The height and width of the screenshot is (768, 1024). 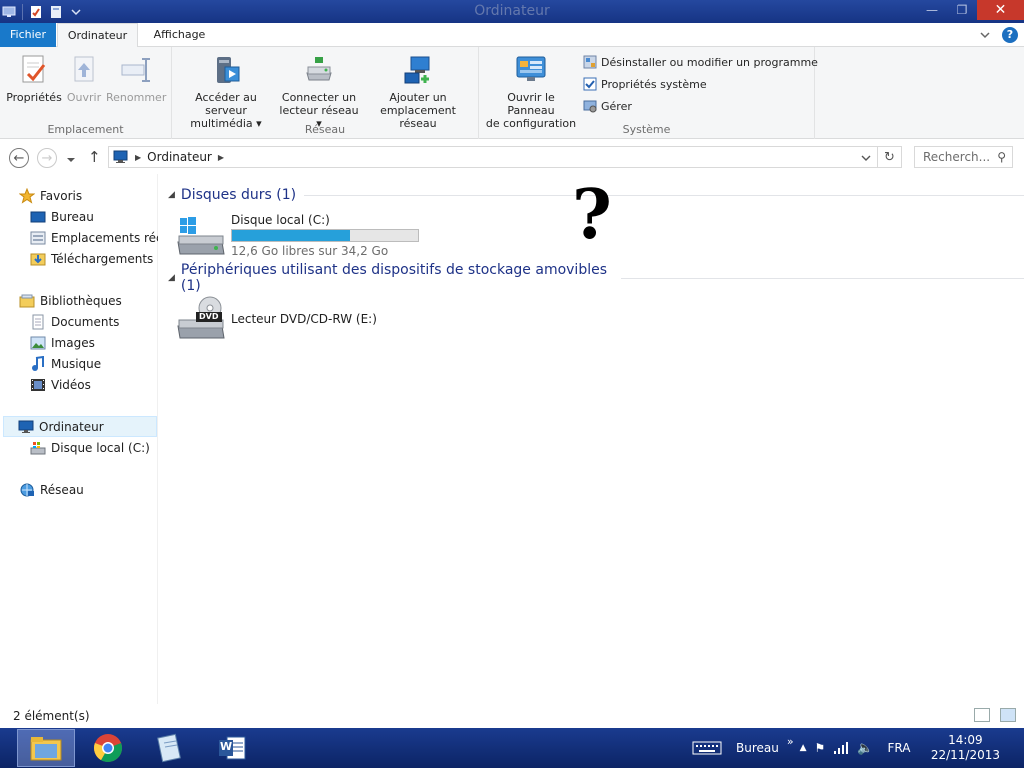 I want to click on network-icon, so click(x=27, y=489).